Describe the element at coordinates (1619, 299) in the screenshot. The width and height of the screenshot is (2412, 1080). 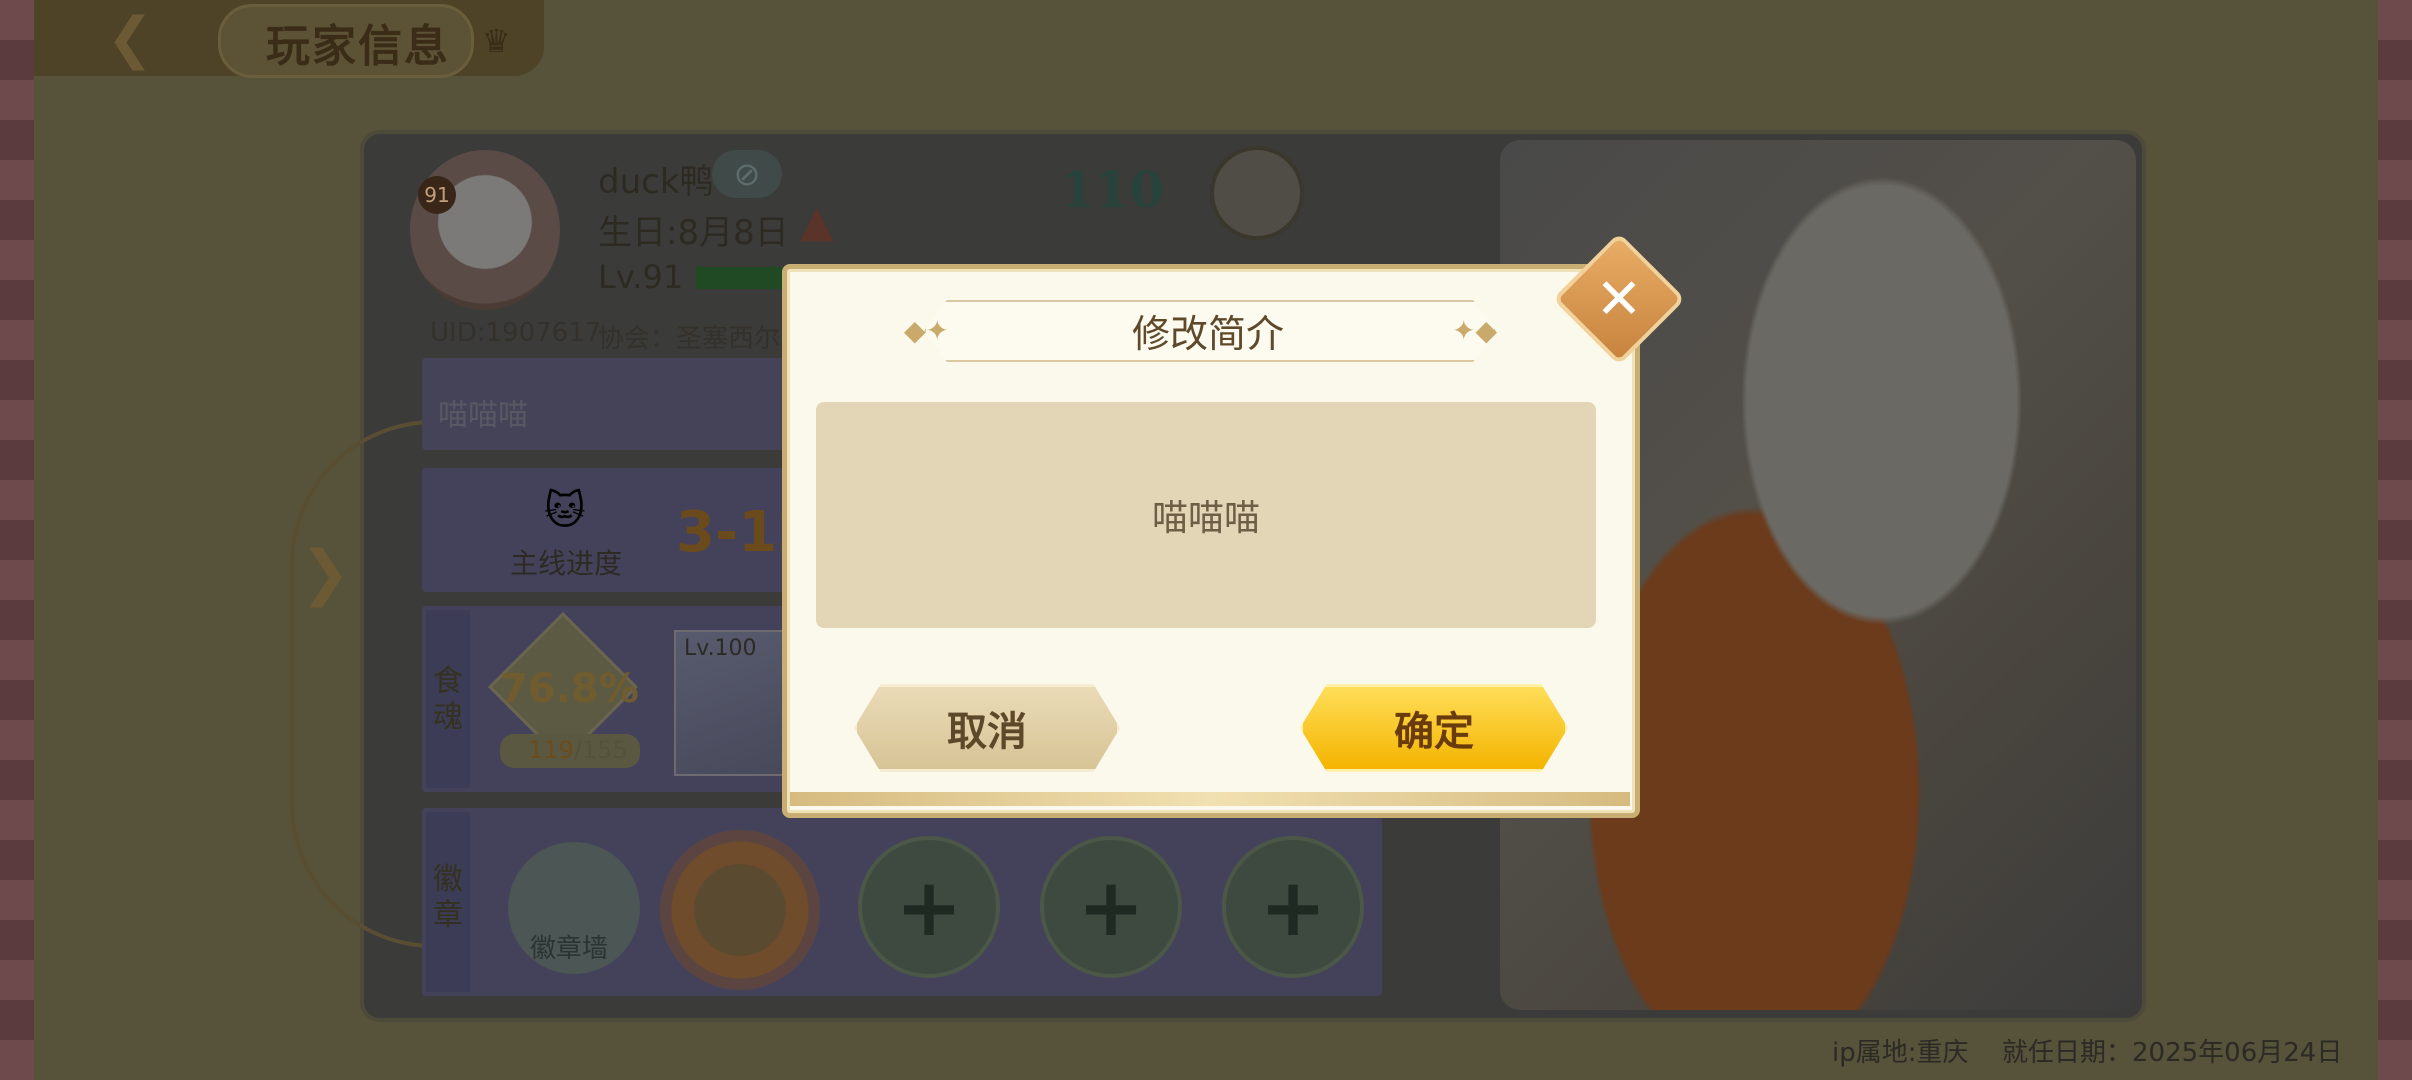
I see `close-icon: ✕` at that location.